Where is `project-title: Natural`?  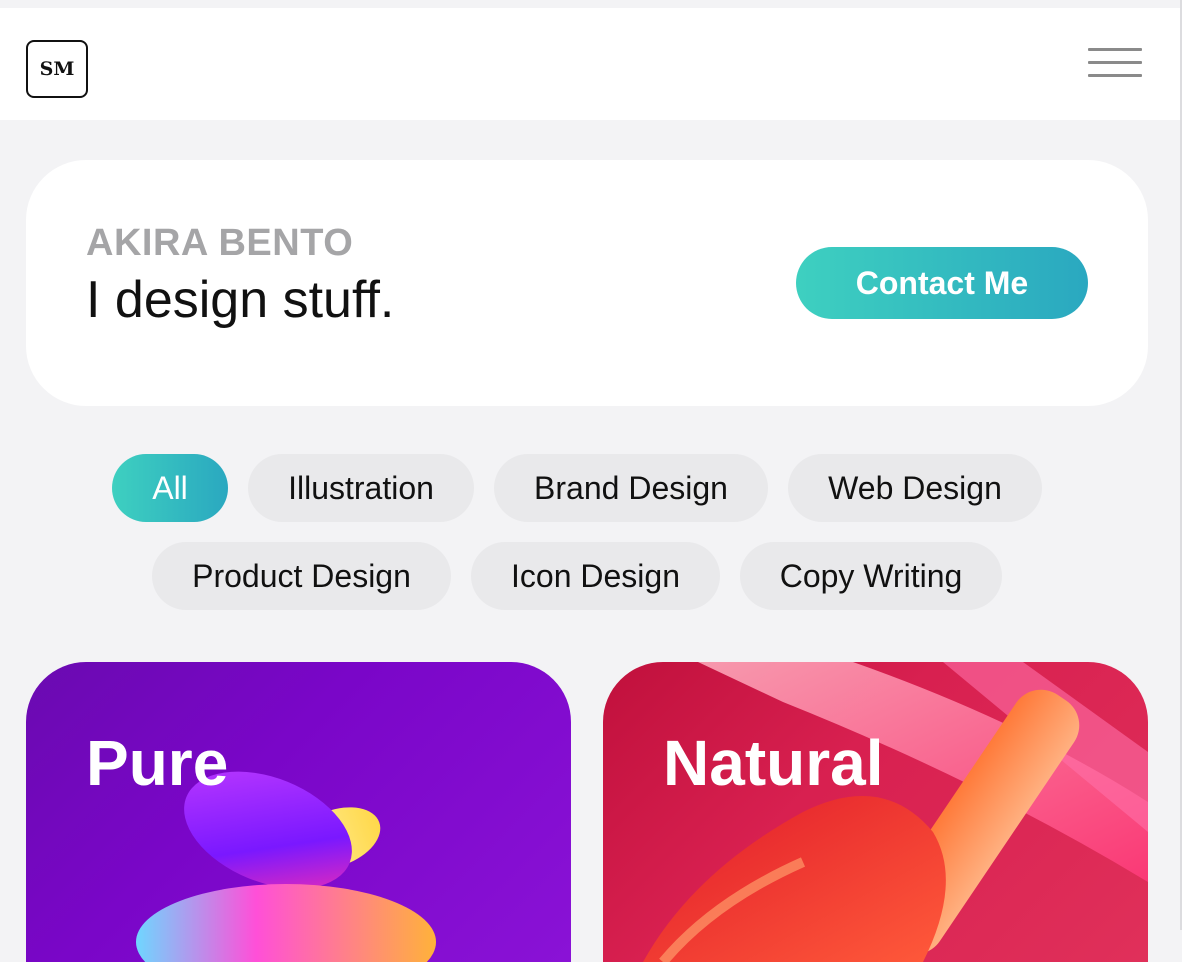
project-title: Natural is located at coordinates (773, 763).